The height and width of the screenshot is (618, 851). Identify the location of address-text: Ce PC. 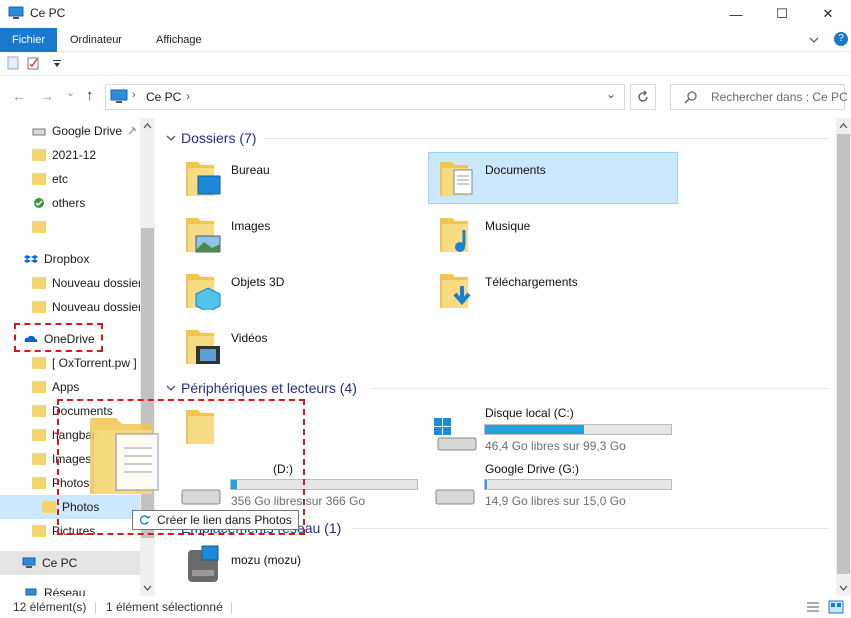
(164, 97).